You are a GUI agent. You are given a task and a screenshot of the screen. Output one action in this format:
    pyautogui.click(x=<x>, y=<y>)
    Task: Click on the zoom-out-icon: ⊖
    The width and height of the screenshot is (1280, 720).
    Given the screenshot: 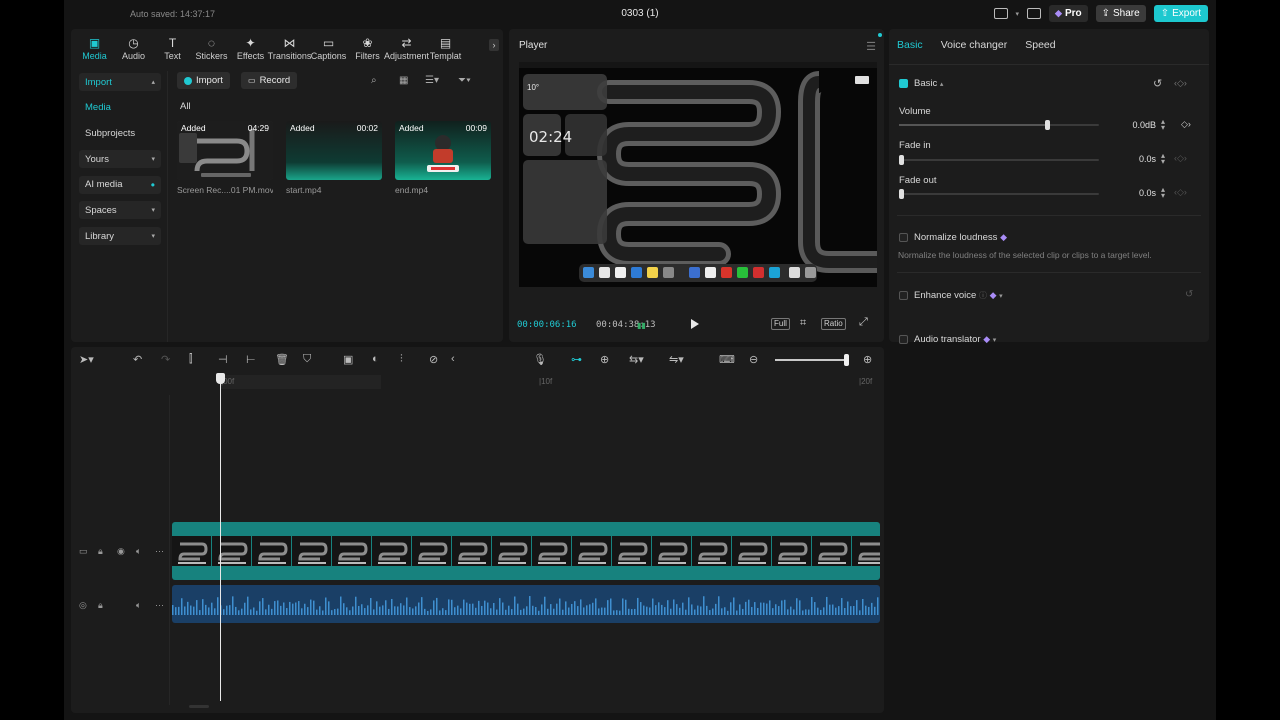 What is the action you would take?
    pyautogui.click(x=753, y=359)
    